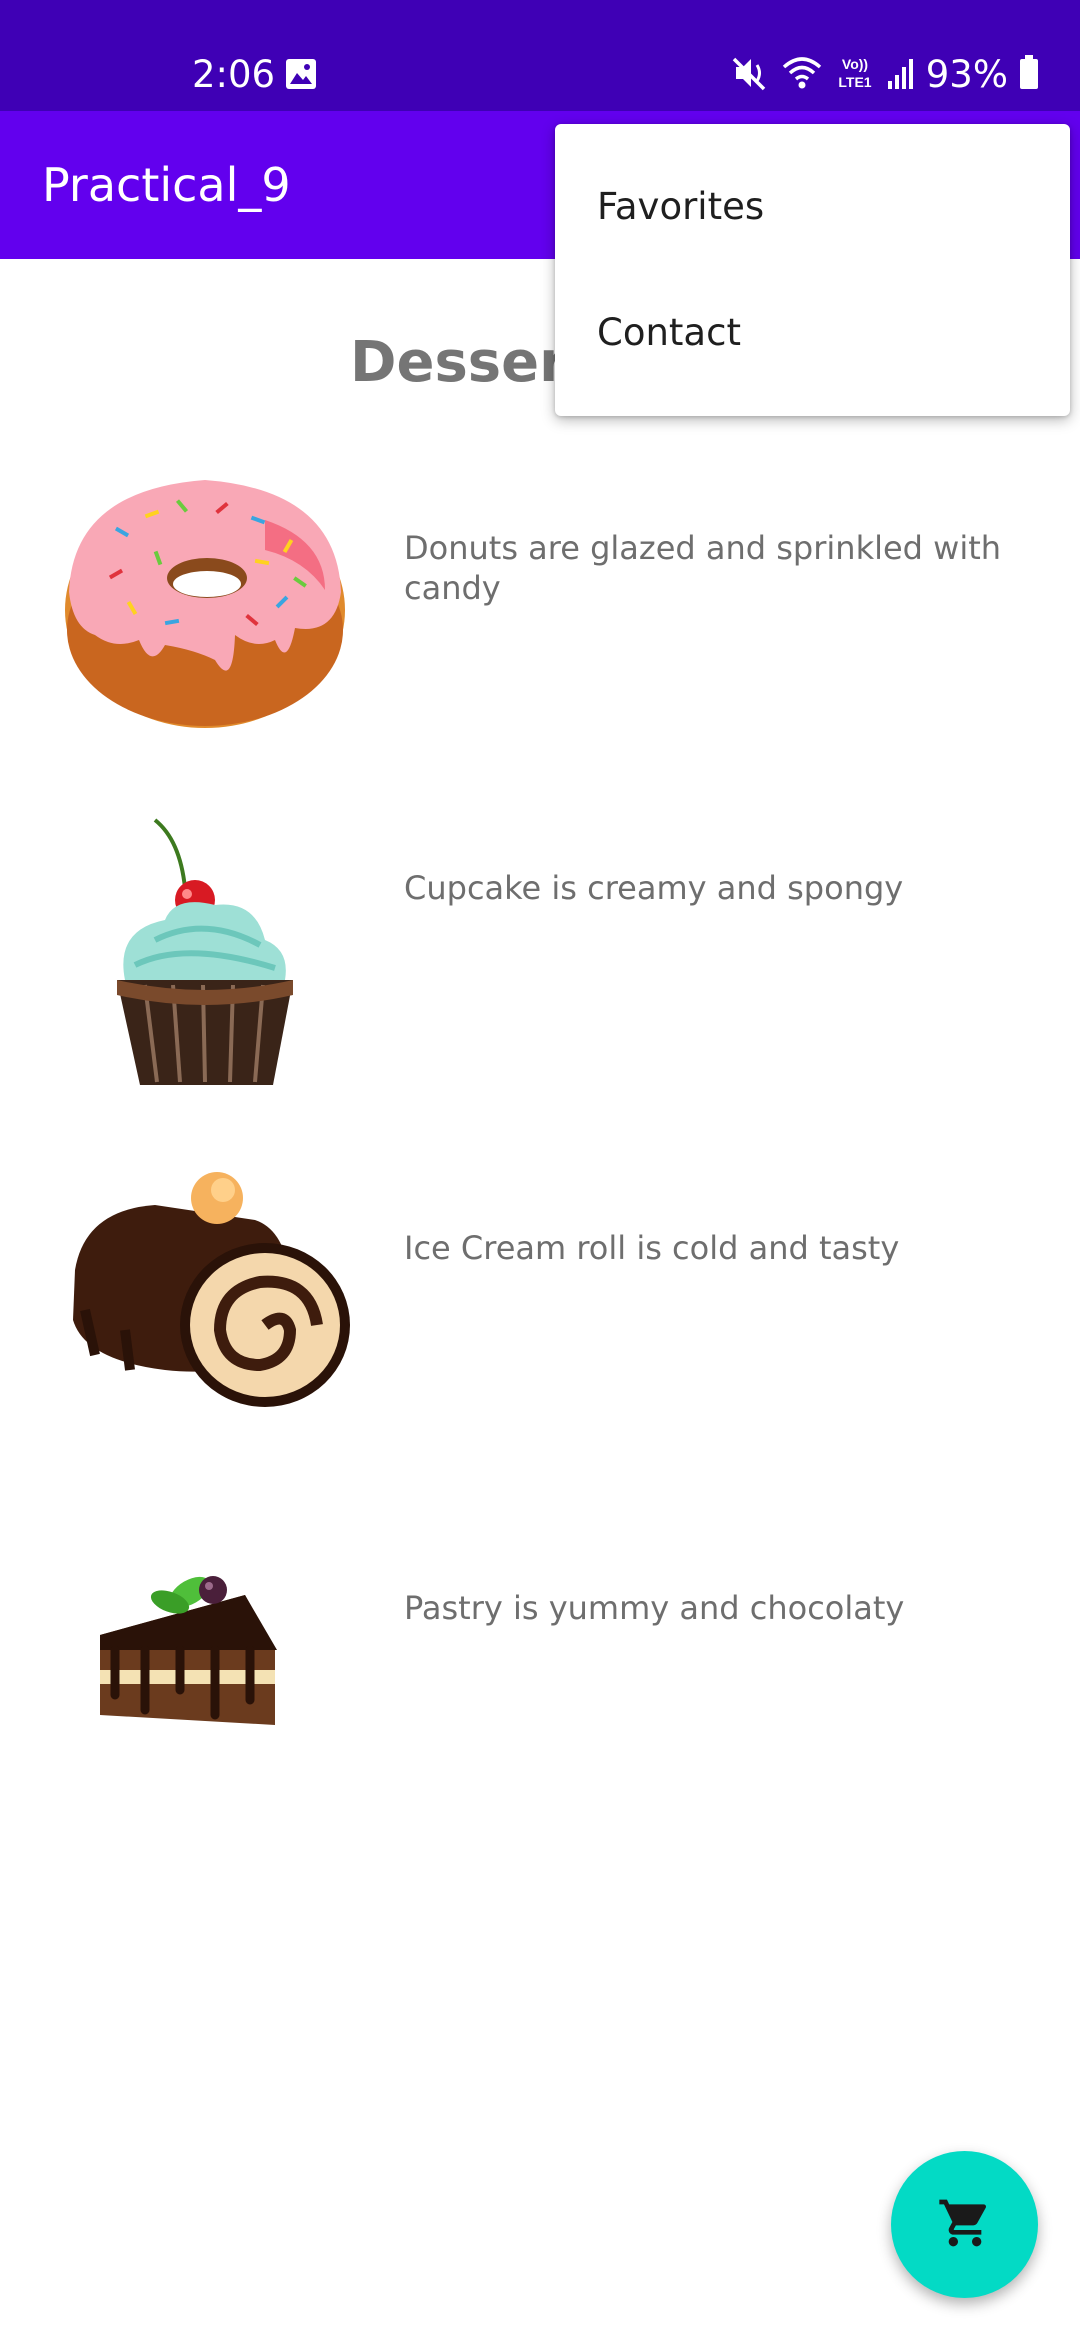 This screenshot has height=2340, width=1080. Describe the element at coordinates (854, 82) in the screenshot. I see `svg-text: LTE1` at that location.